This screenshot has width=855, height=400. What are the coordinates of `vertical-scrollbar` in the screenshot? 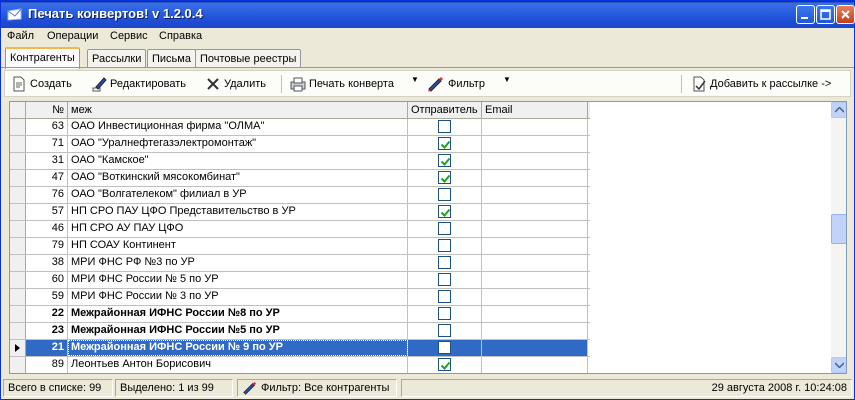 It's located at (838, 237).